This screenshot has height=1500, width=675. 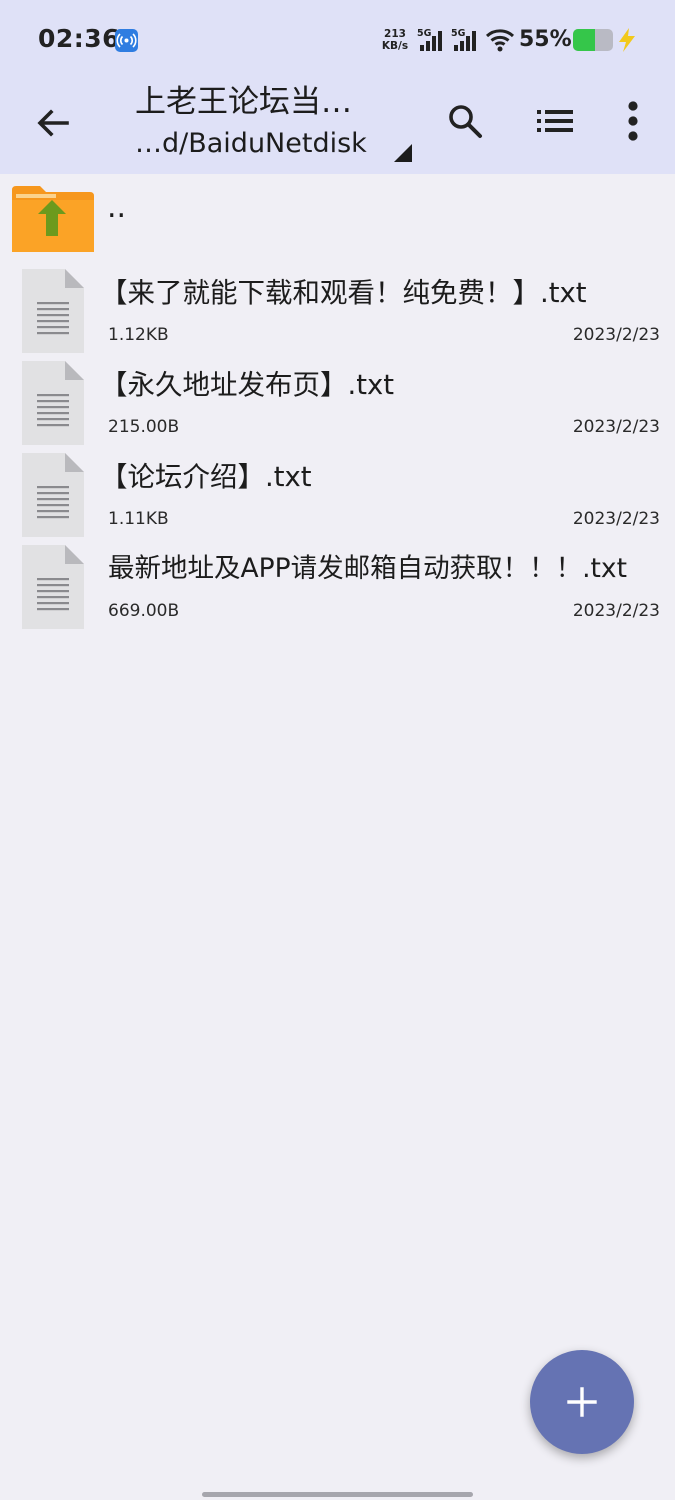 I want to click on search-button, so click(x=465, y=121).